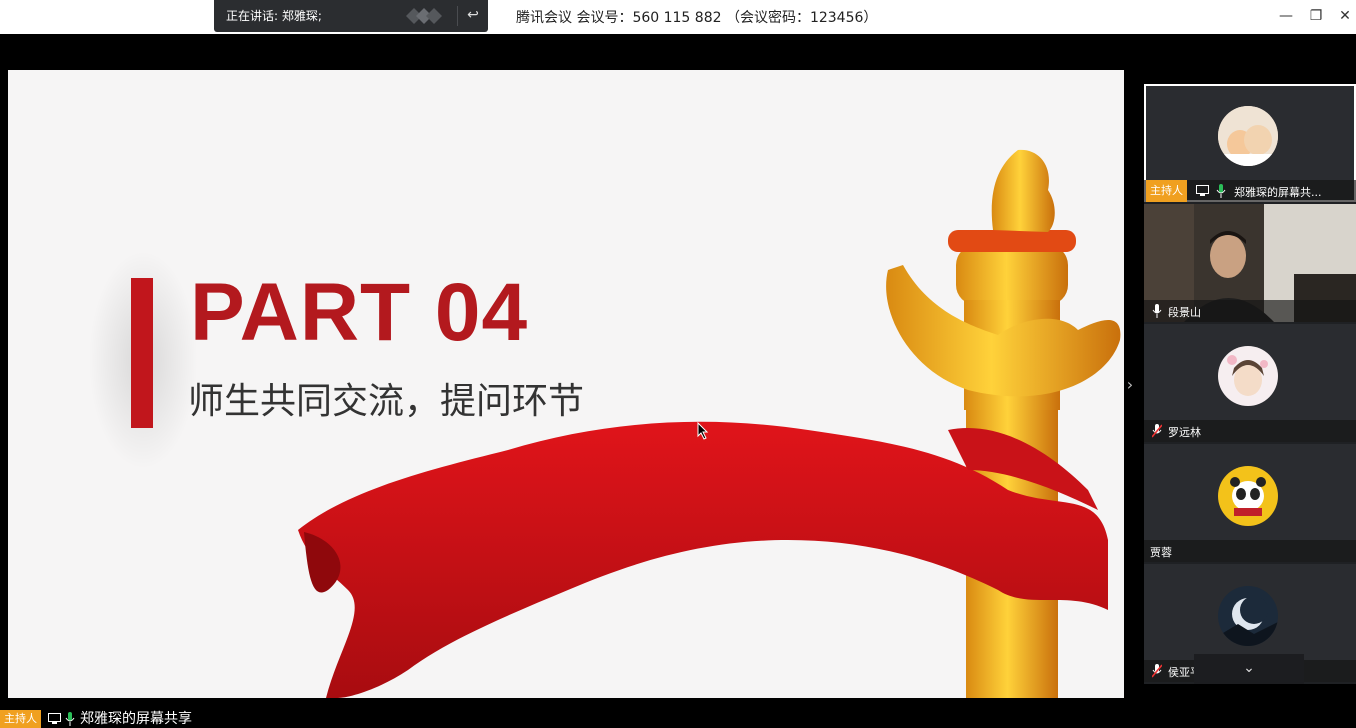  Describe the element at coordinates (274, 16) in the screenshot. I see `speaking-text: 正在讲话: 郑雅琛;` at that location.